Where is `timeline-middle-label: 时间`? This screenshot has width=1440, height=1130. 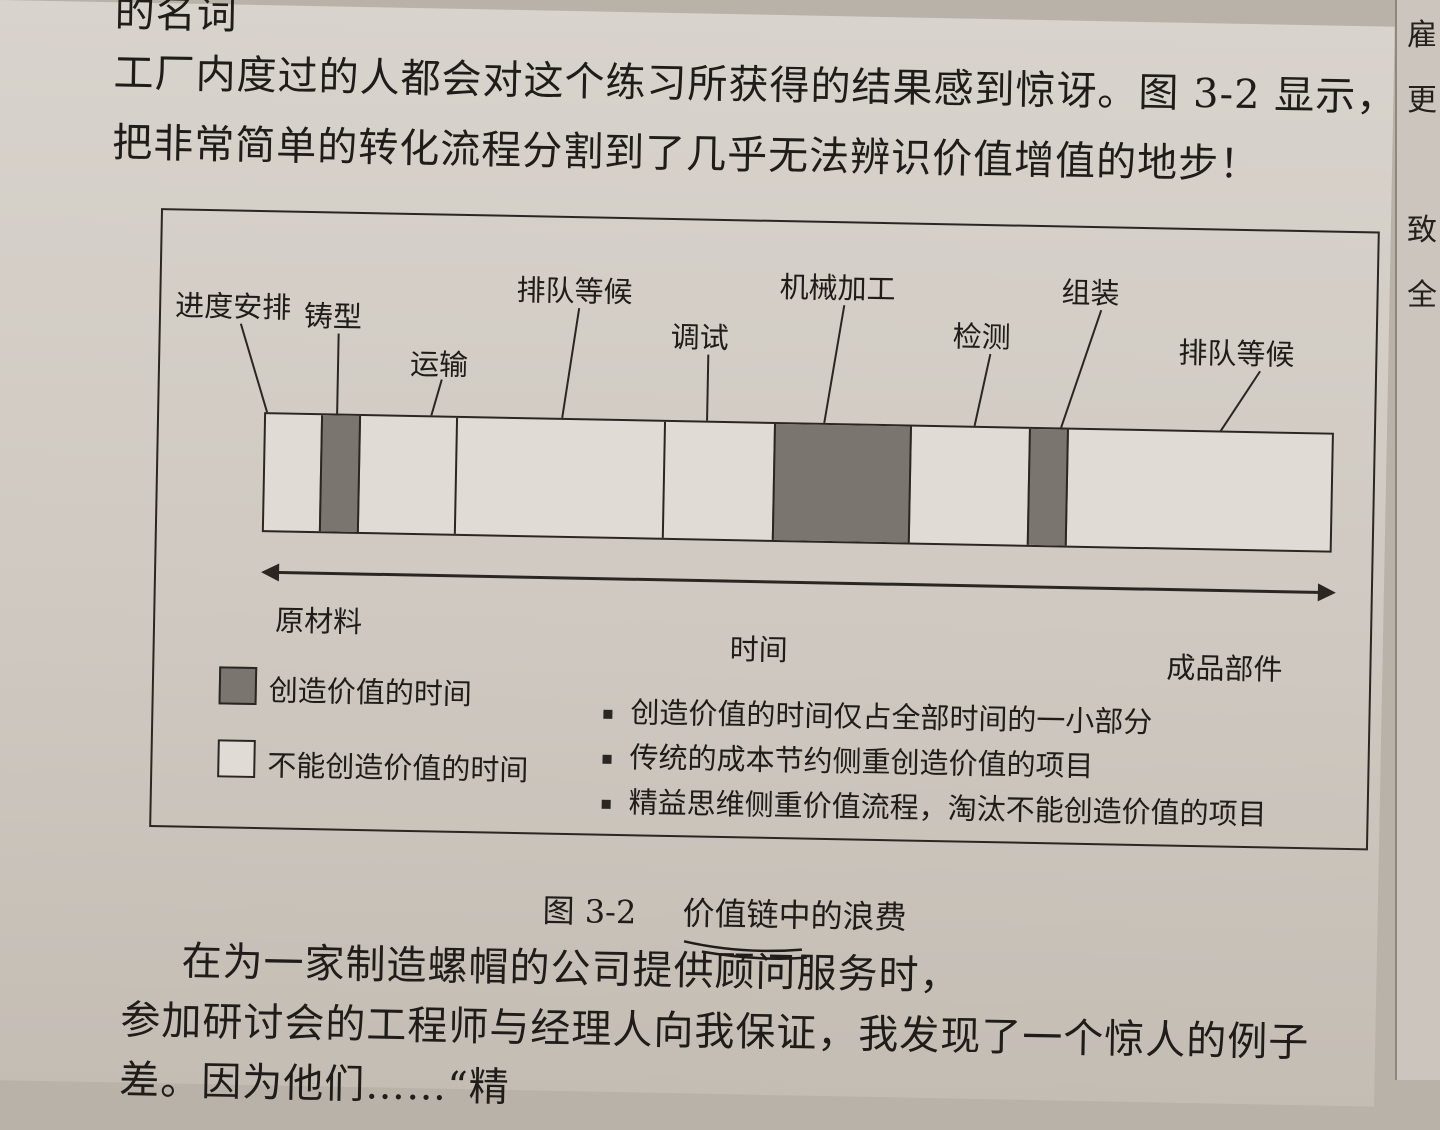
timeline-middle-label: 时间 is located at coordinates (759, 650).